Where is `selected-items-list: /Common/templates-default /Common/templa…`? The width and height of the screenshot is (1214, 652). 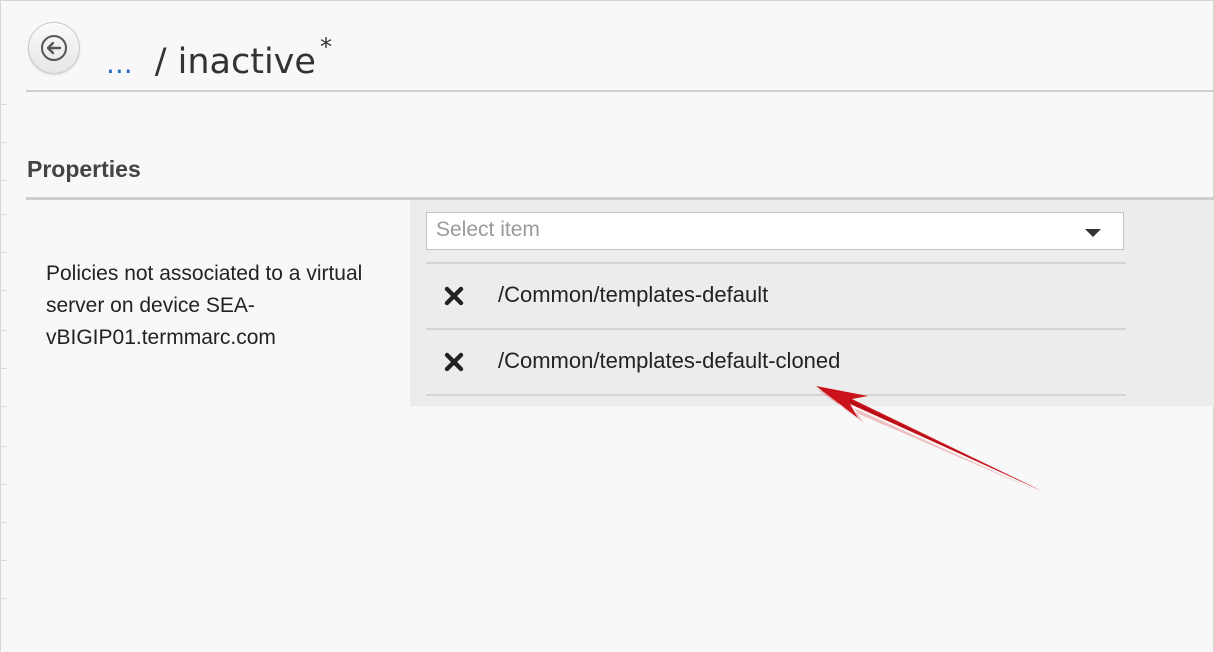
selected-items-list: /Common/templates-default /Common/templa… is located at coordinates (776, 329).